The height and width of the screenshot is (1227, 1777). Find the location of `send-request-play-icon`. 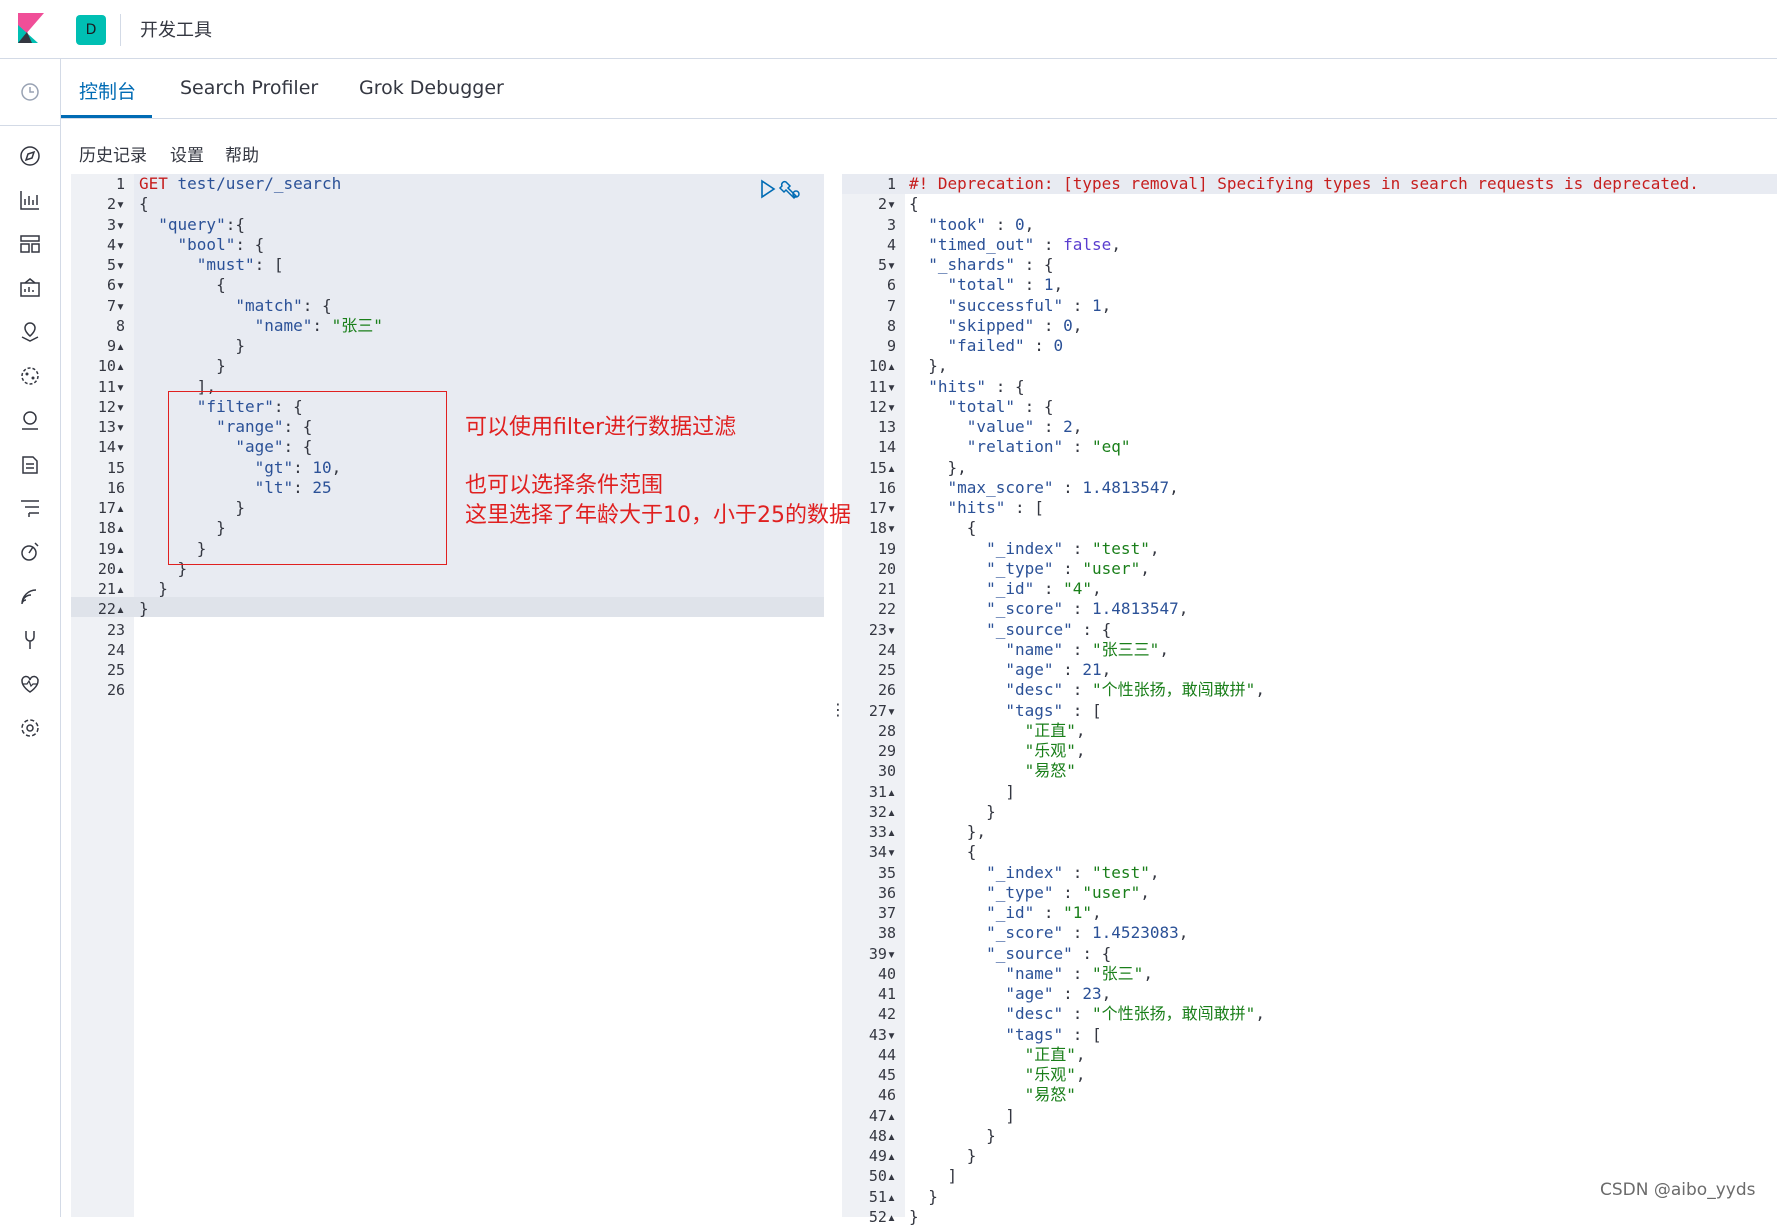

send-request-play-icon is located at coordinates (768, 189).